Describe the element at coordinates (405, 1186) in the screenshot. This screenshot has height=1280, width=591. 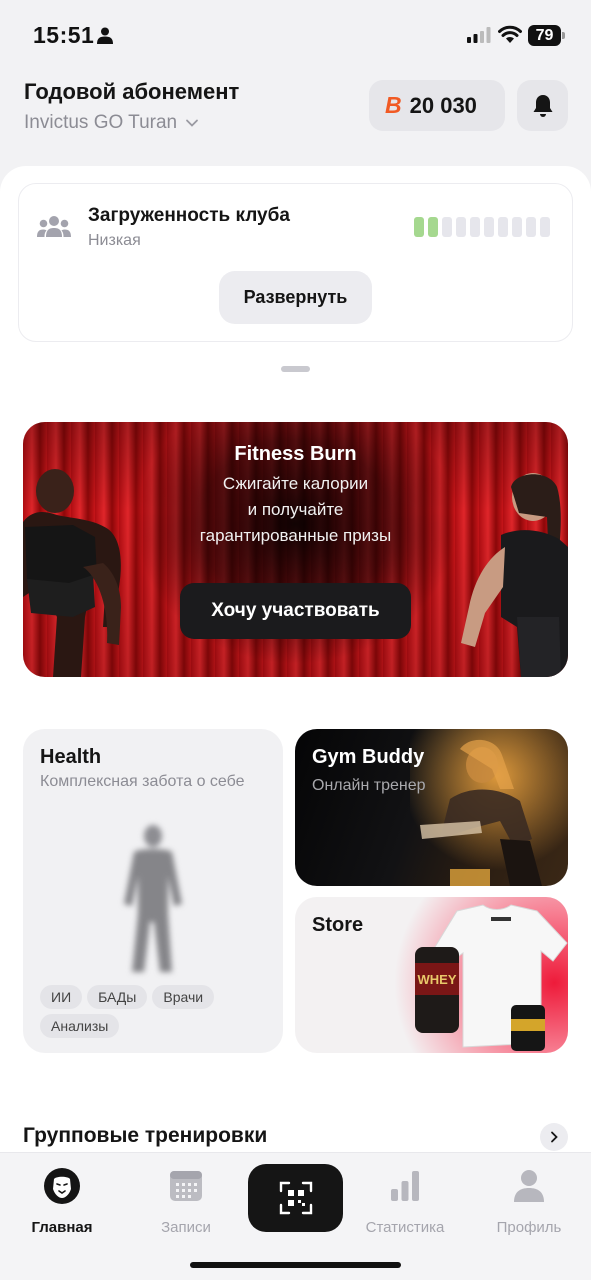
I see `bar-chart-icon` at that location.